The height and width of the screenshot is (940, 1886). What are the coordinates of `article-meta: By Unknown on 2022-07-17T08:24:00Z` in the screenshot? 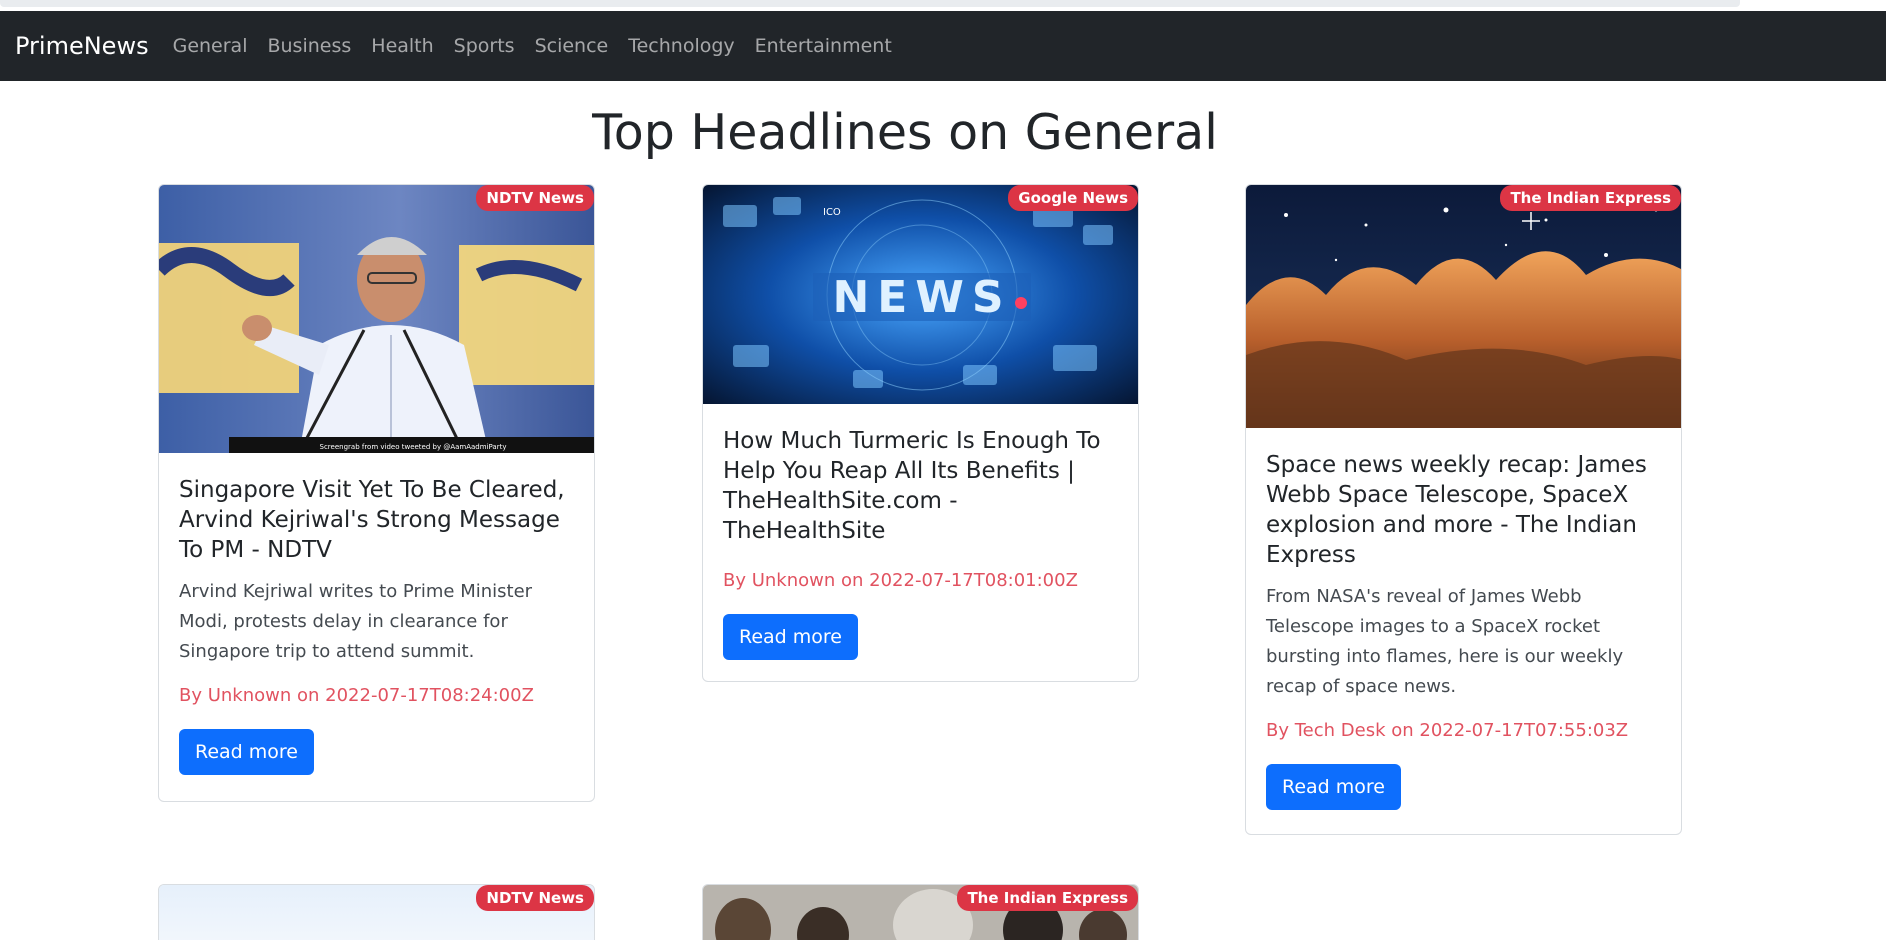 It's located at (356, 695).